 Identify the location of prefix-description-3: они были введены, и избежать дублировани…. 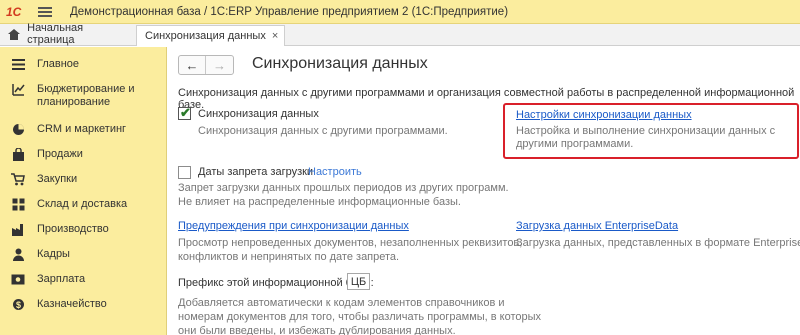
(317, 330).